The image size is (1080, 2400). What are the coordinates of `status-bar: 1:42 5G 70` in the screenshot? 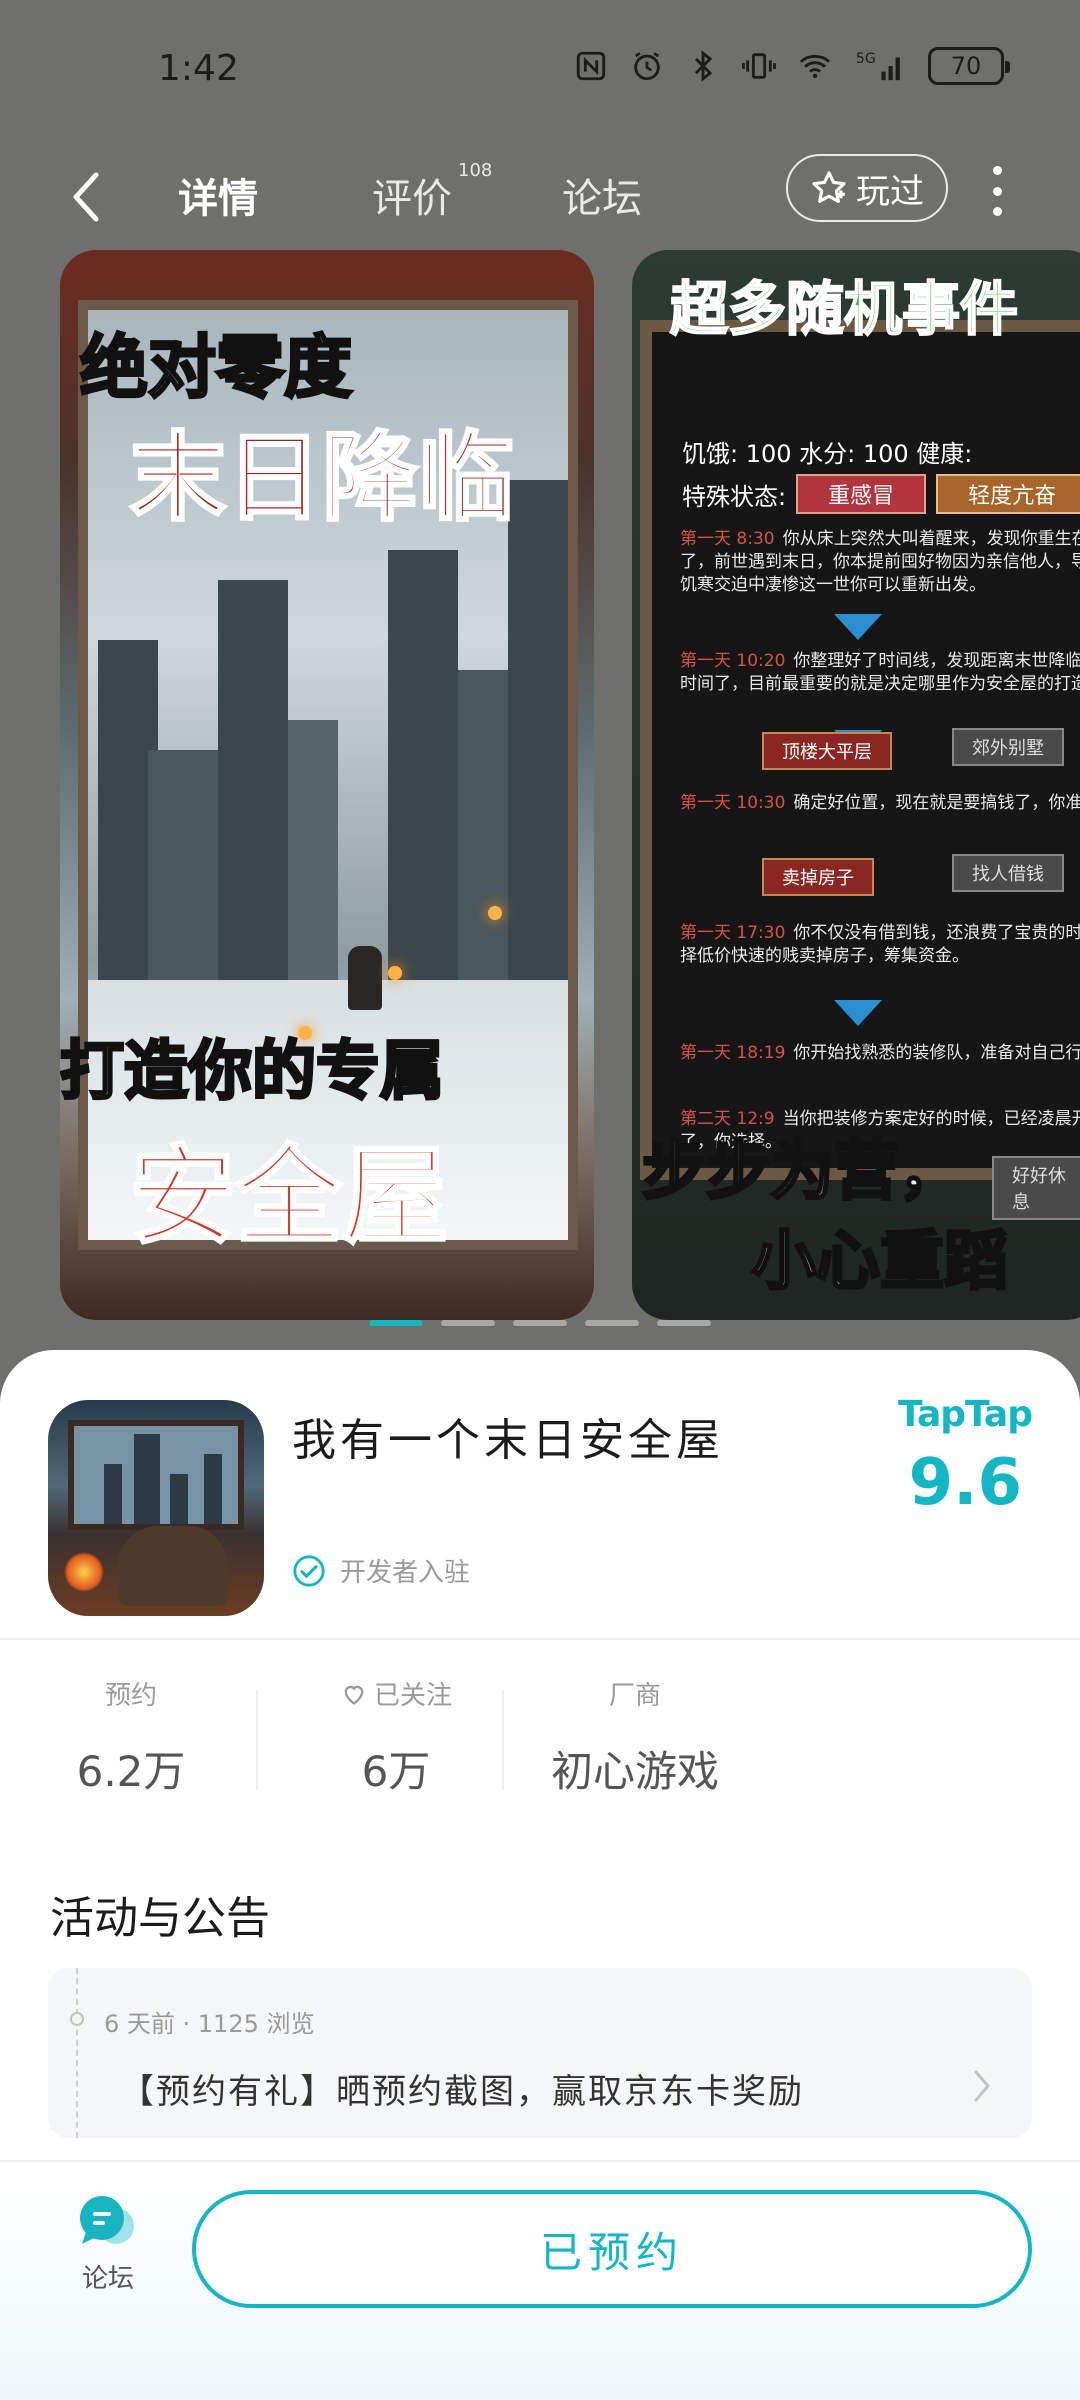 It's located at (540, 70).